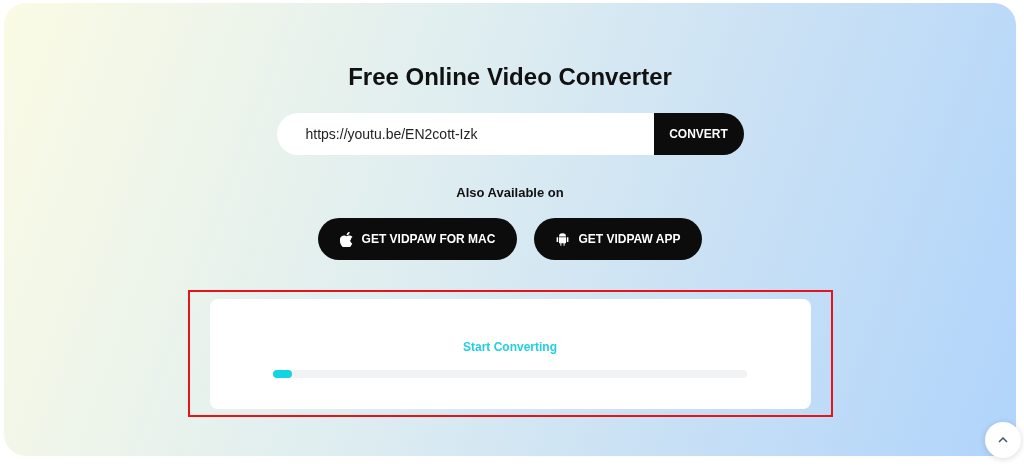  I want to click on page-title: Free Online Video Converter, so click(510, 77).